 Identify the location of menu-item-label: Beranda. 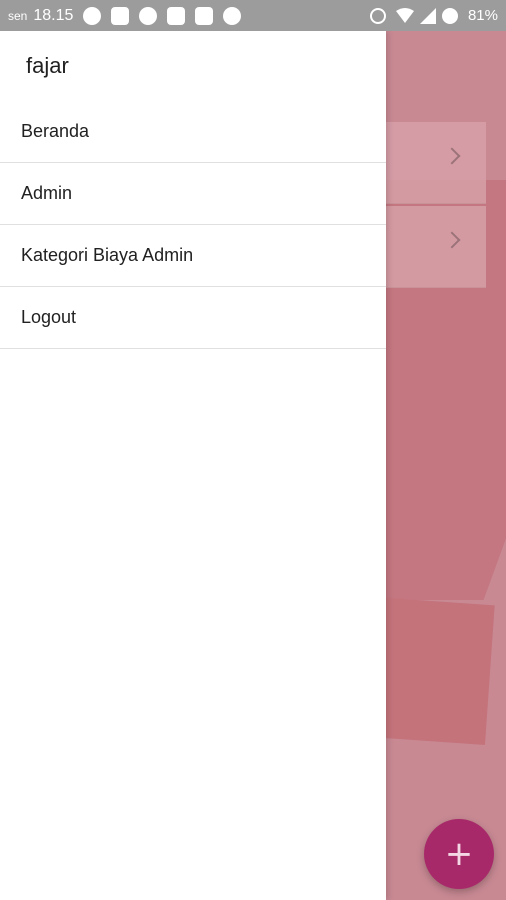
(55, 131).